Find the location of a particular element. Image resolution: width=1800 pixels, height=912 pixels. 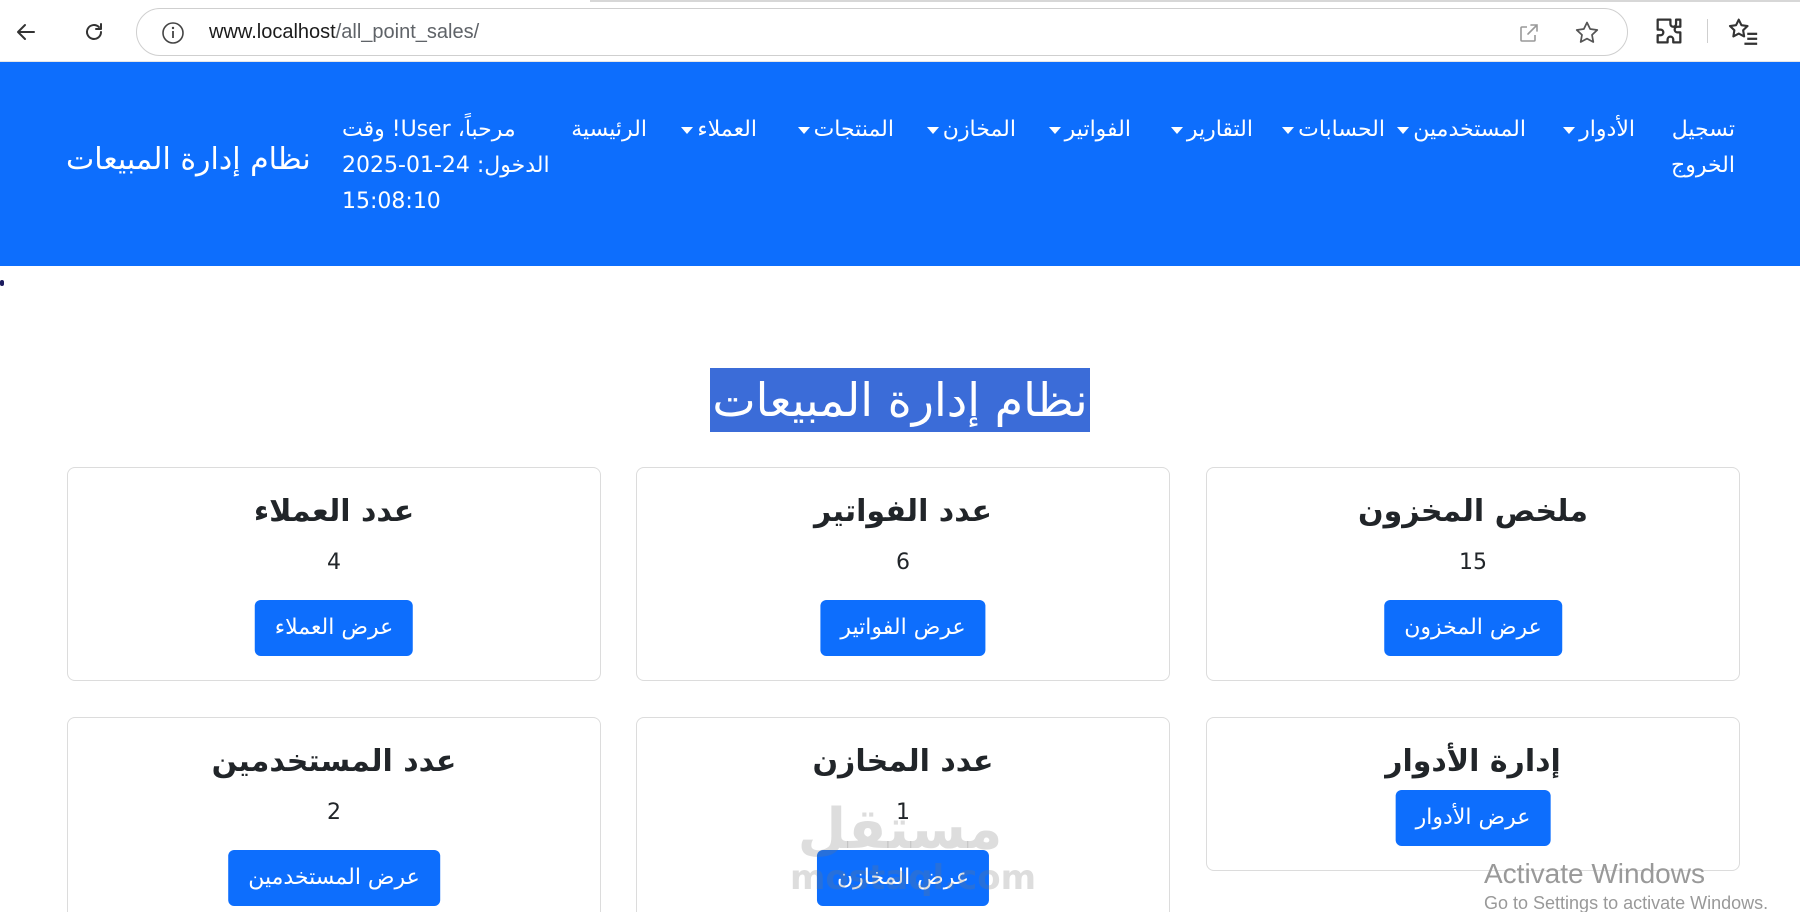

nav-link-reports: التقارير is located at coordinates (1211, 130).